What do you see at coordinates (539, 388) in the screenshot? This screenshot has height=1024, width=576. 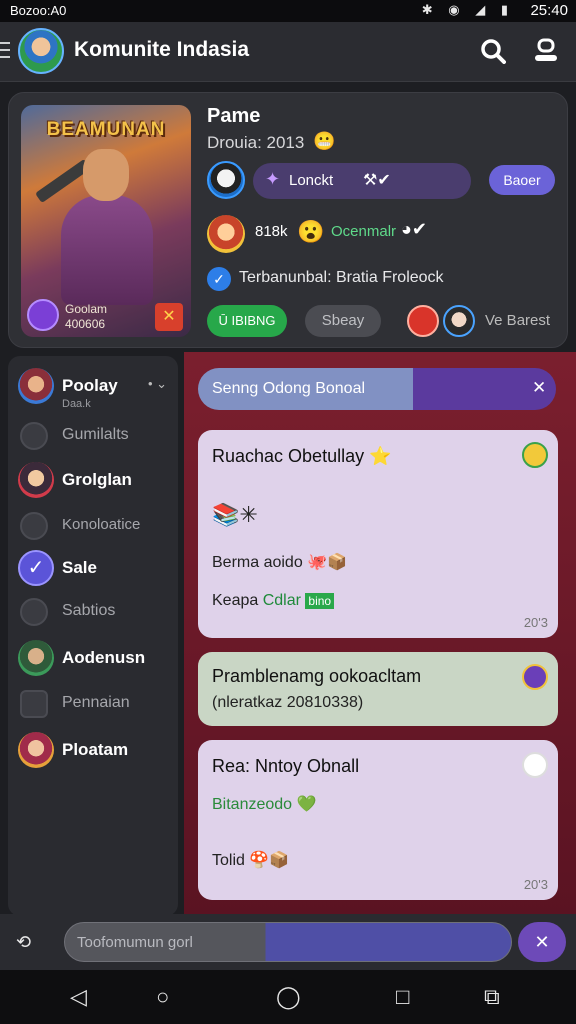 I see `close-icon: ✕` at bounding box center [539, 388].